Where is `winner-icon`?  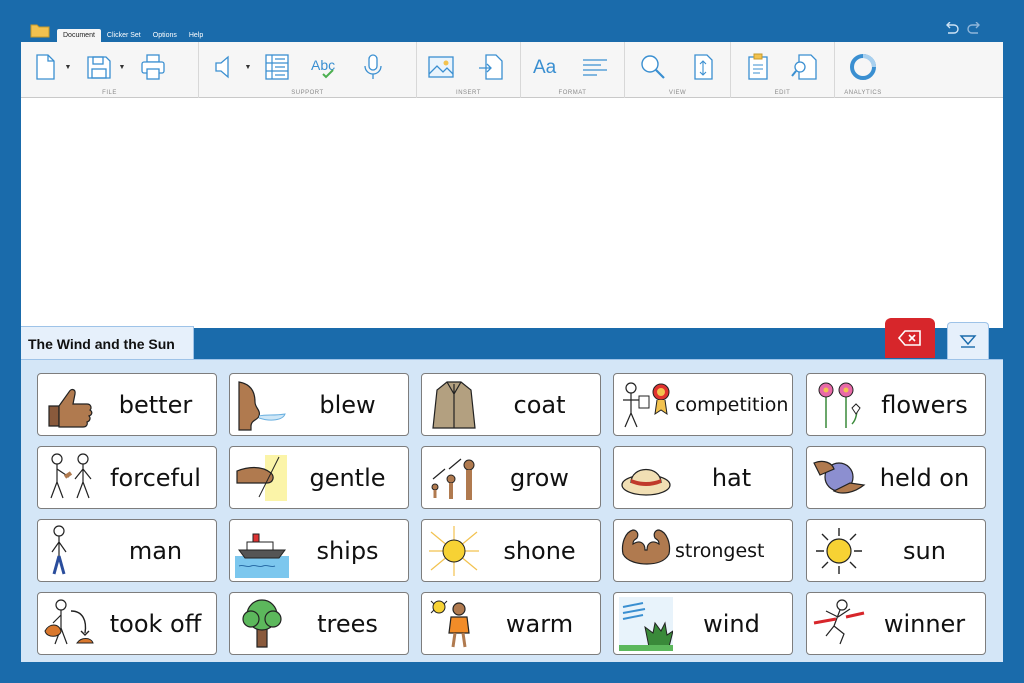 winner-icon is located at coordinates (839, 621).